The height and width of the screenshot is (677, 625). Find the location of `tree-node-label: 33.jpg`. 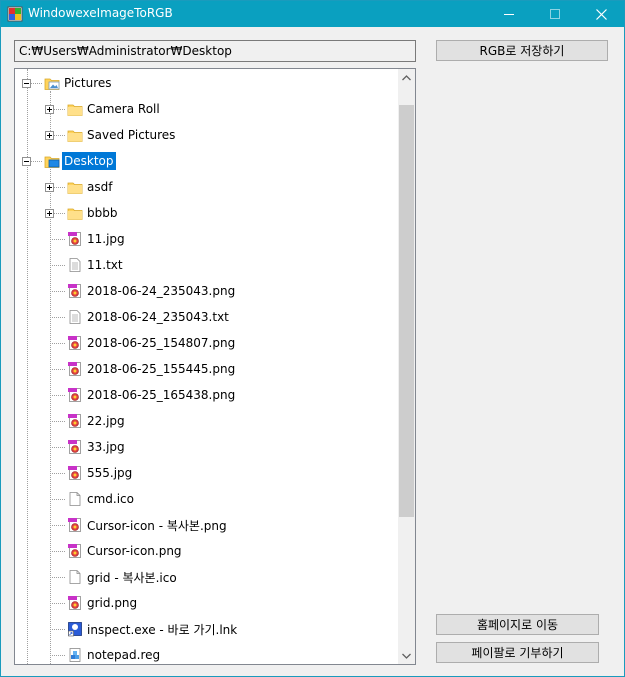

tree-node-label: 33.jpg is located at coordinates (106, 447).